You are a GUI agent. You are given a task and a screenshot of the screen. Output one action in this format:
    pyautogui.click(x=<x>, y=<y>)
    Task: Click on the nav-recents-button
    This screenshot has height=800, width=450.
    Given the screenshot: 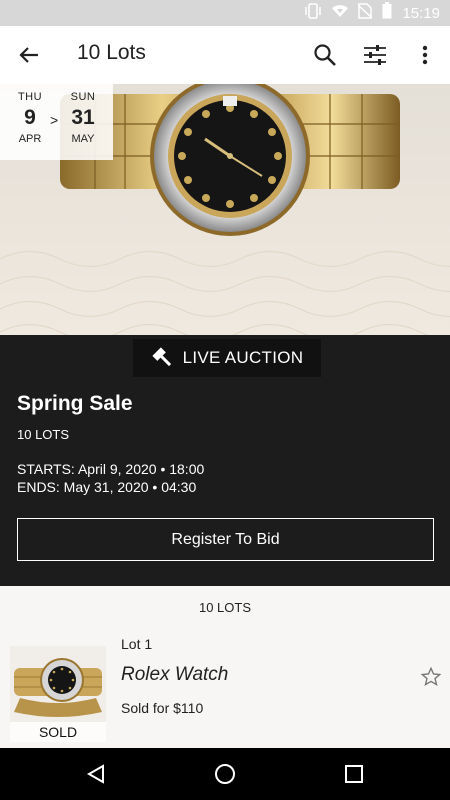 What is the action you would take?
    pyautogui.click(x=354, y=774)
    